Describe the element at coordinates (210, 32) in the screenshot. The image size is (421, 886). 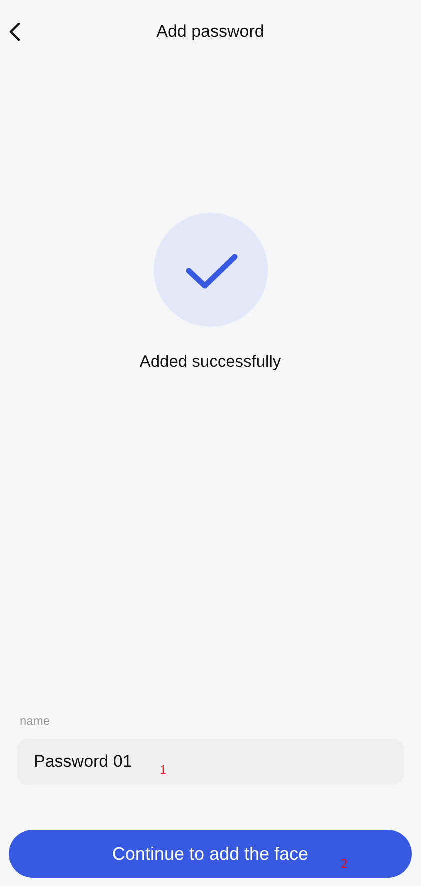
I see `screen-title: Add password` at that location.